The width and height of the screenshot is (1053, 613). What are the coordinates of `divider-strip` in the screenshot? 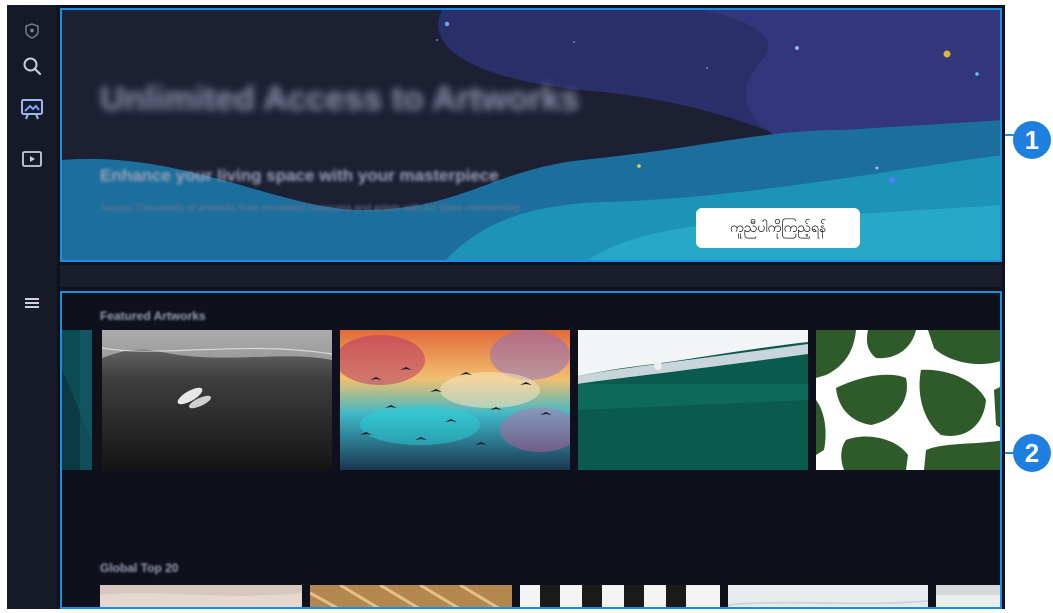 It's located at (531, 276).